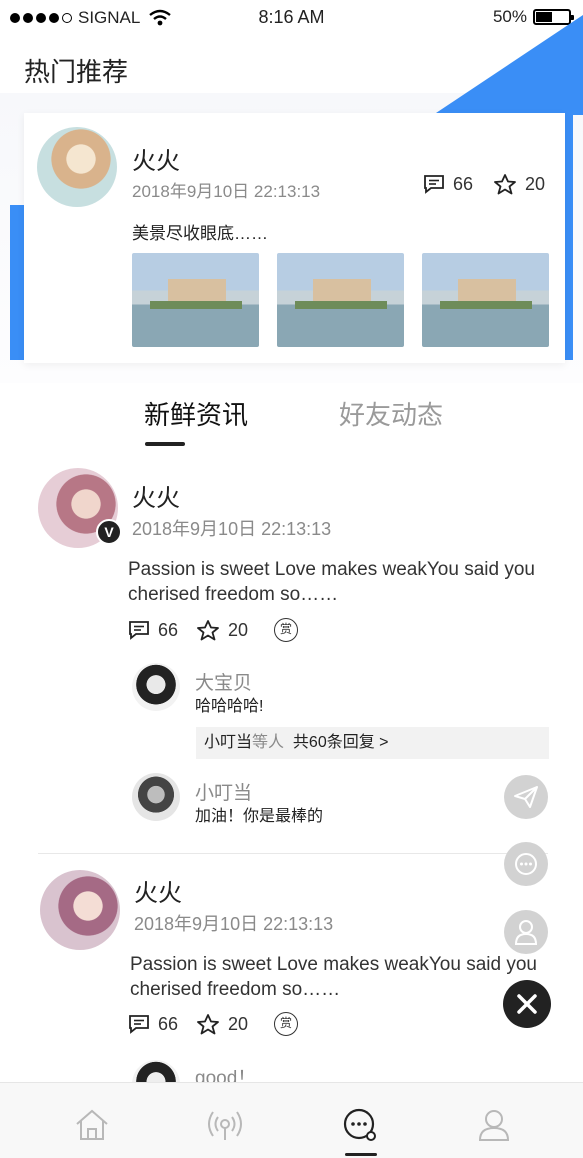 This screenshot has width=583, height=1158. I want to click on nav-profile, so click(494, 1125).